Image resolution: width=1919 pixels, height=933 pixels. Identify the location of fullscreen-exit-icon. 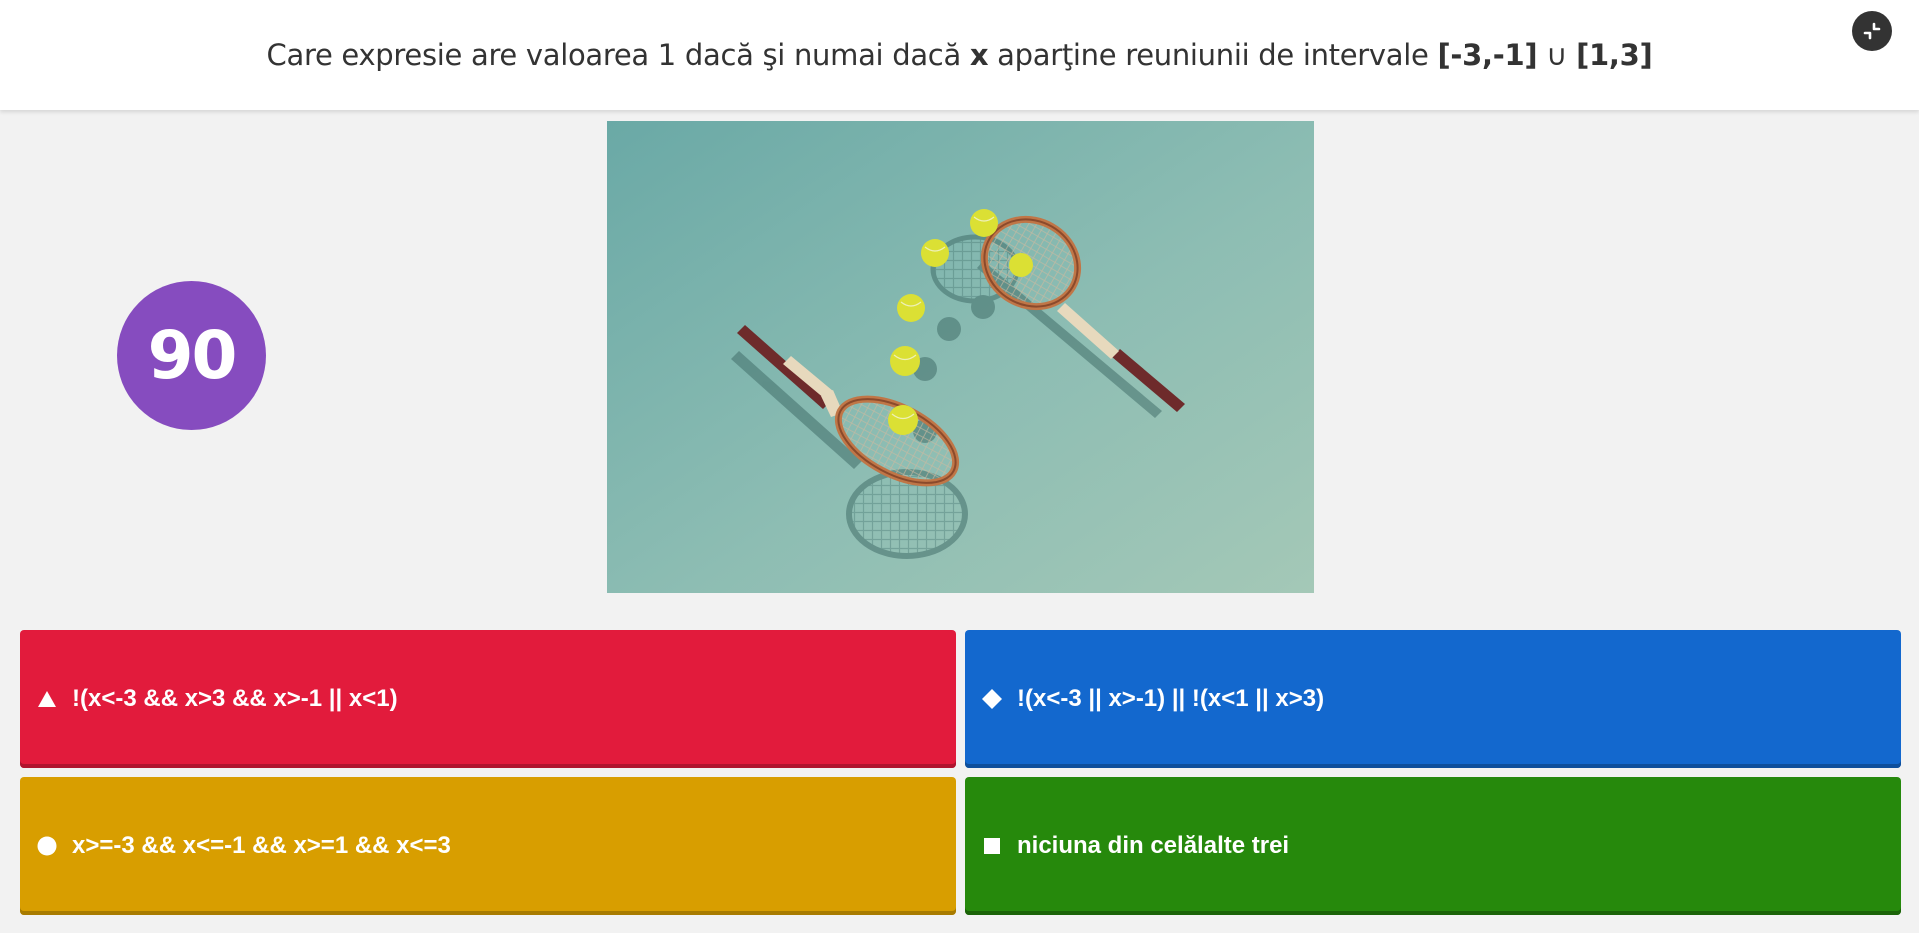
(1872, 31).